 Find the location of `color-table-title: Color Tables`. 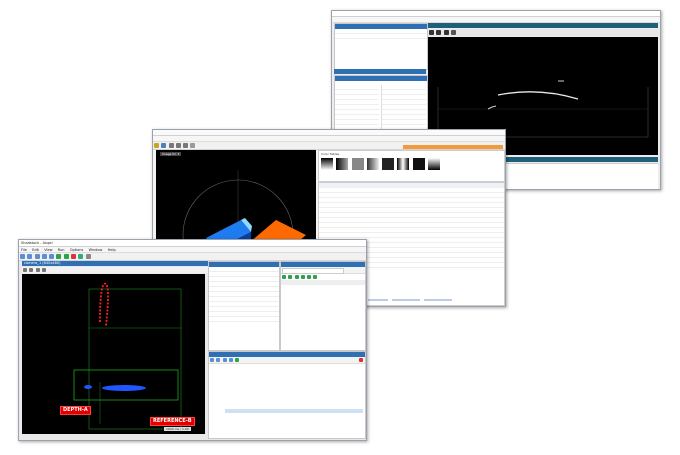

color-table-title: Color Tables is located at coordinates (330, 154).